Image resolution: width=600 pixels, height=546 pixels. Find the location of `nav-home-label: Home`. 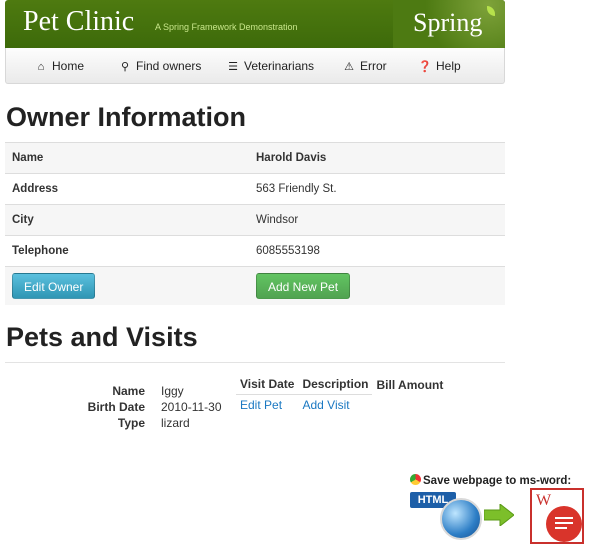

nav-home-label: Home is located at coordinates (68, 66).